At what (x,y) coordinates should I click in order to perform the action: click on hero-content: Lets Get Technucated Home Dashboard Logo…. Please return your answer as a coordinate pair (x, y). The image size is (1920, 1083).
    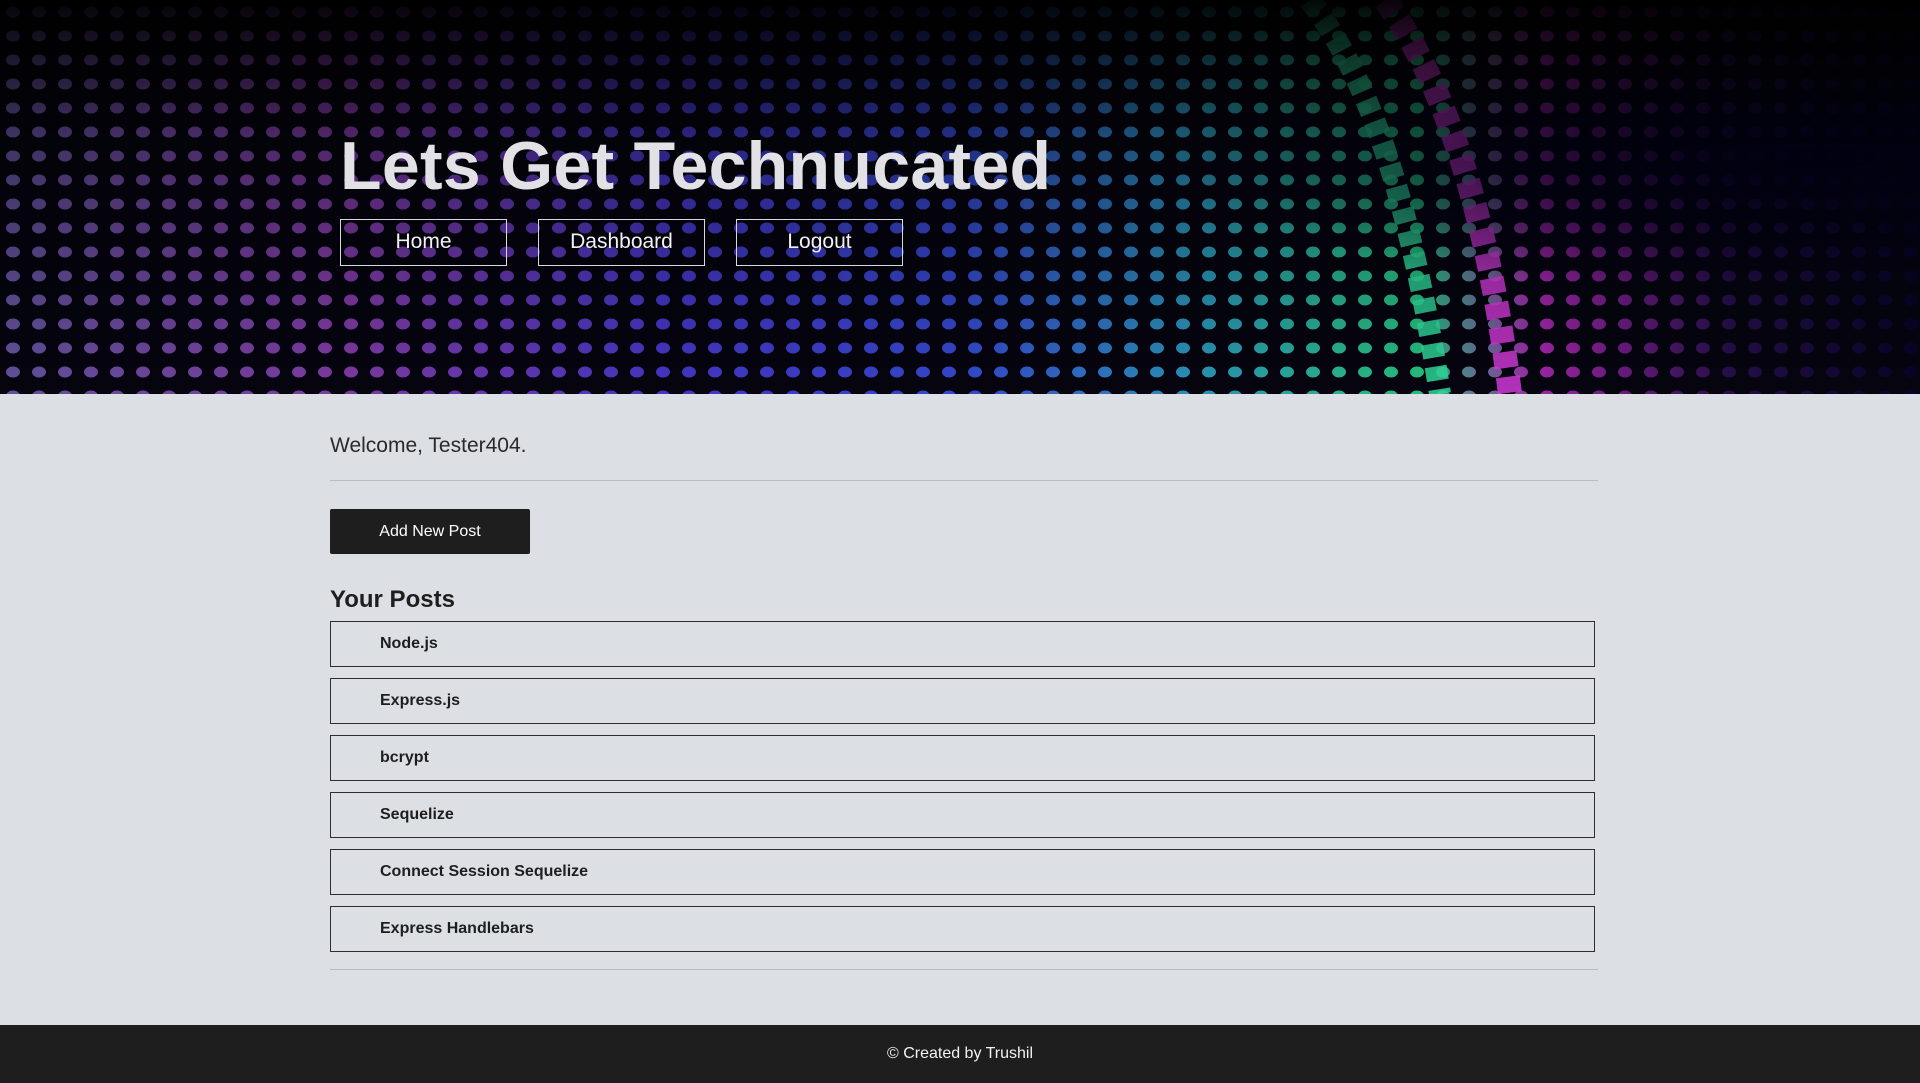
    Looking at the image, I should click on (695, 195).